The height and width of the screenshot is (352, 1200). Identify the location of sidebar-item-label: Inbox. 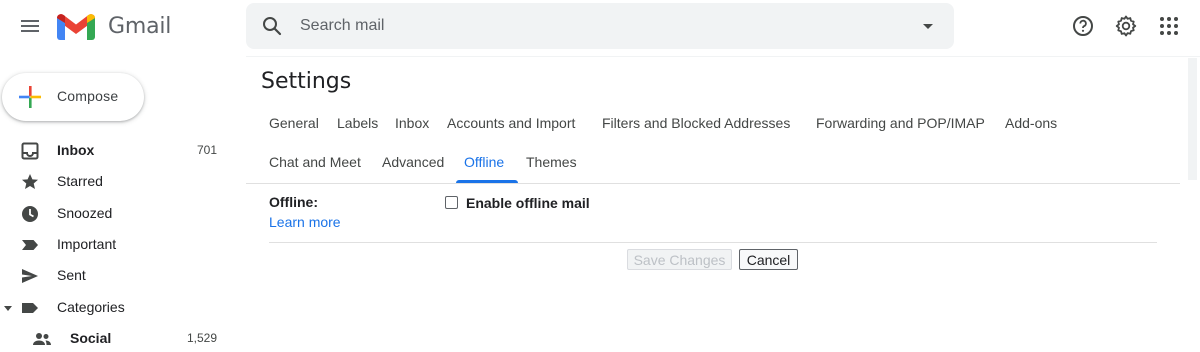
(76, 150).